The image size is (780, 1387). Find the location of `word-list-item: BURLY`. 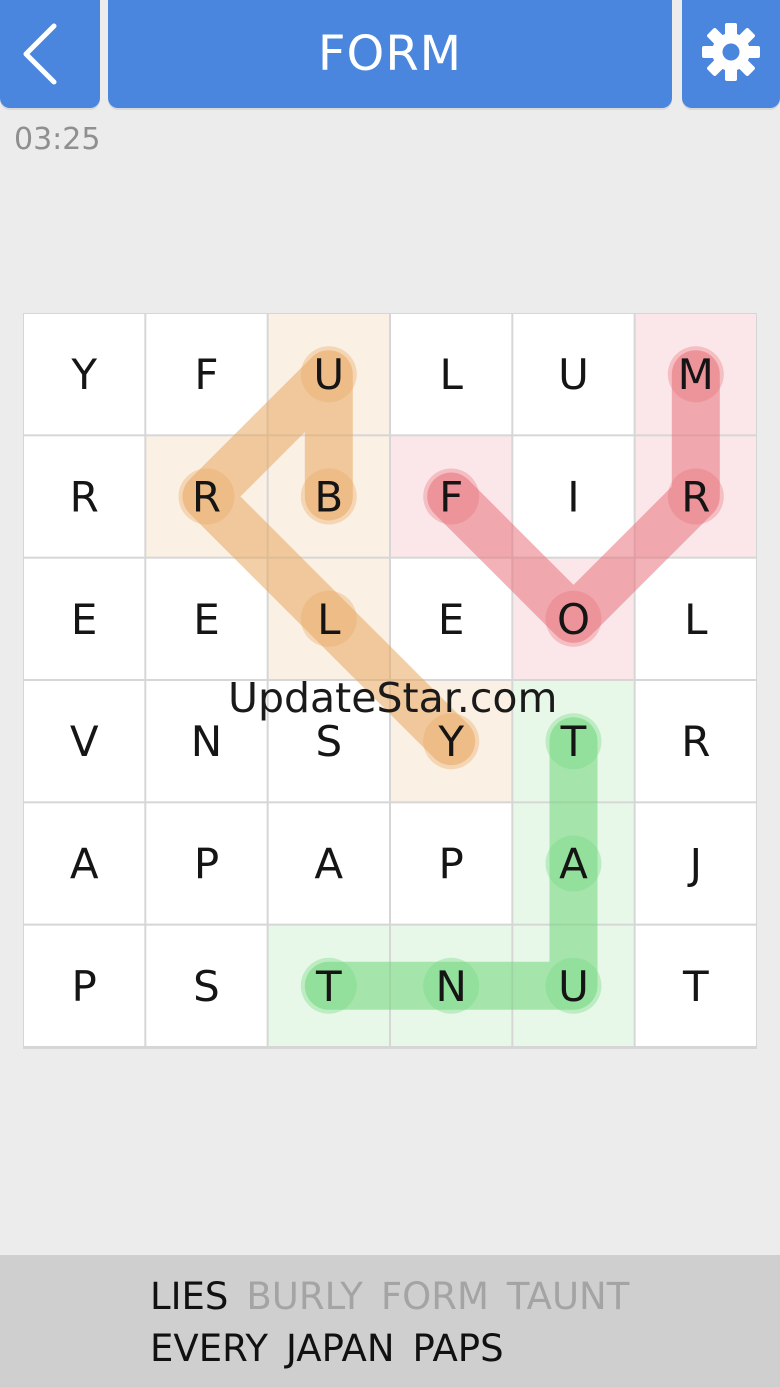

word-list-item: BURLY is located at coordinates (304, 1296).